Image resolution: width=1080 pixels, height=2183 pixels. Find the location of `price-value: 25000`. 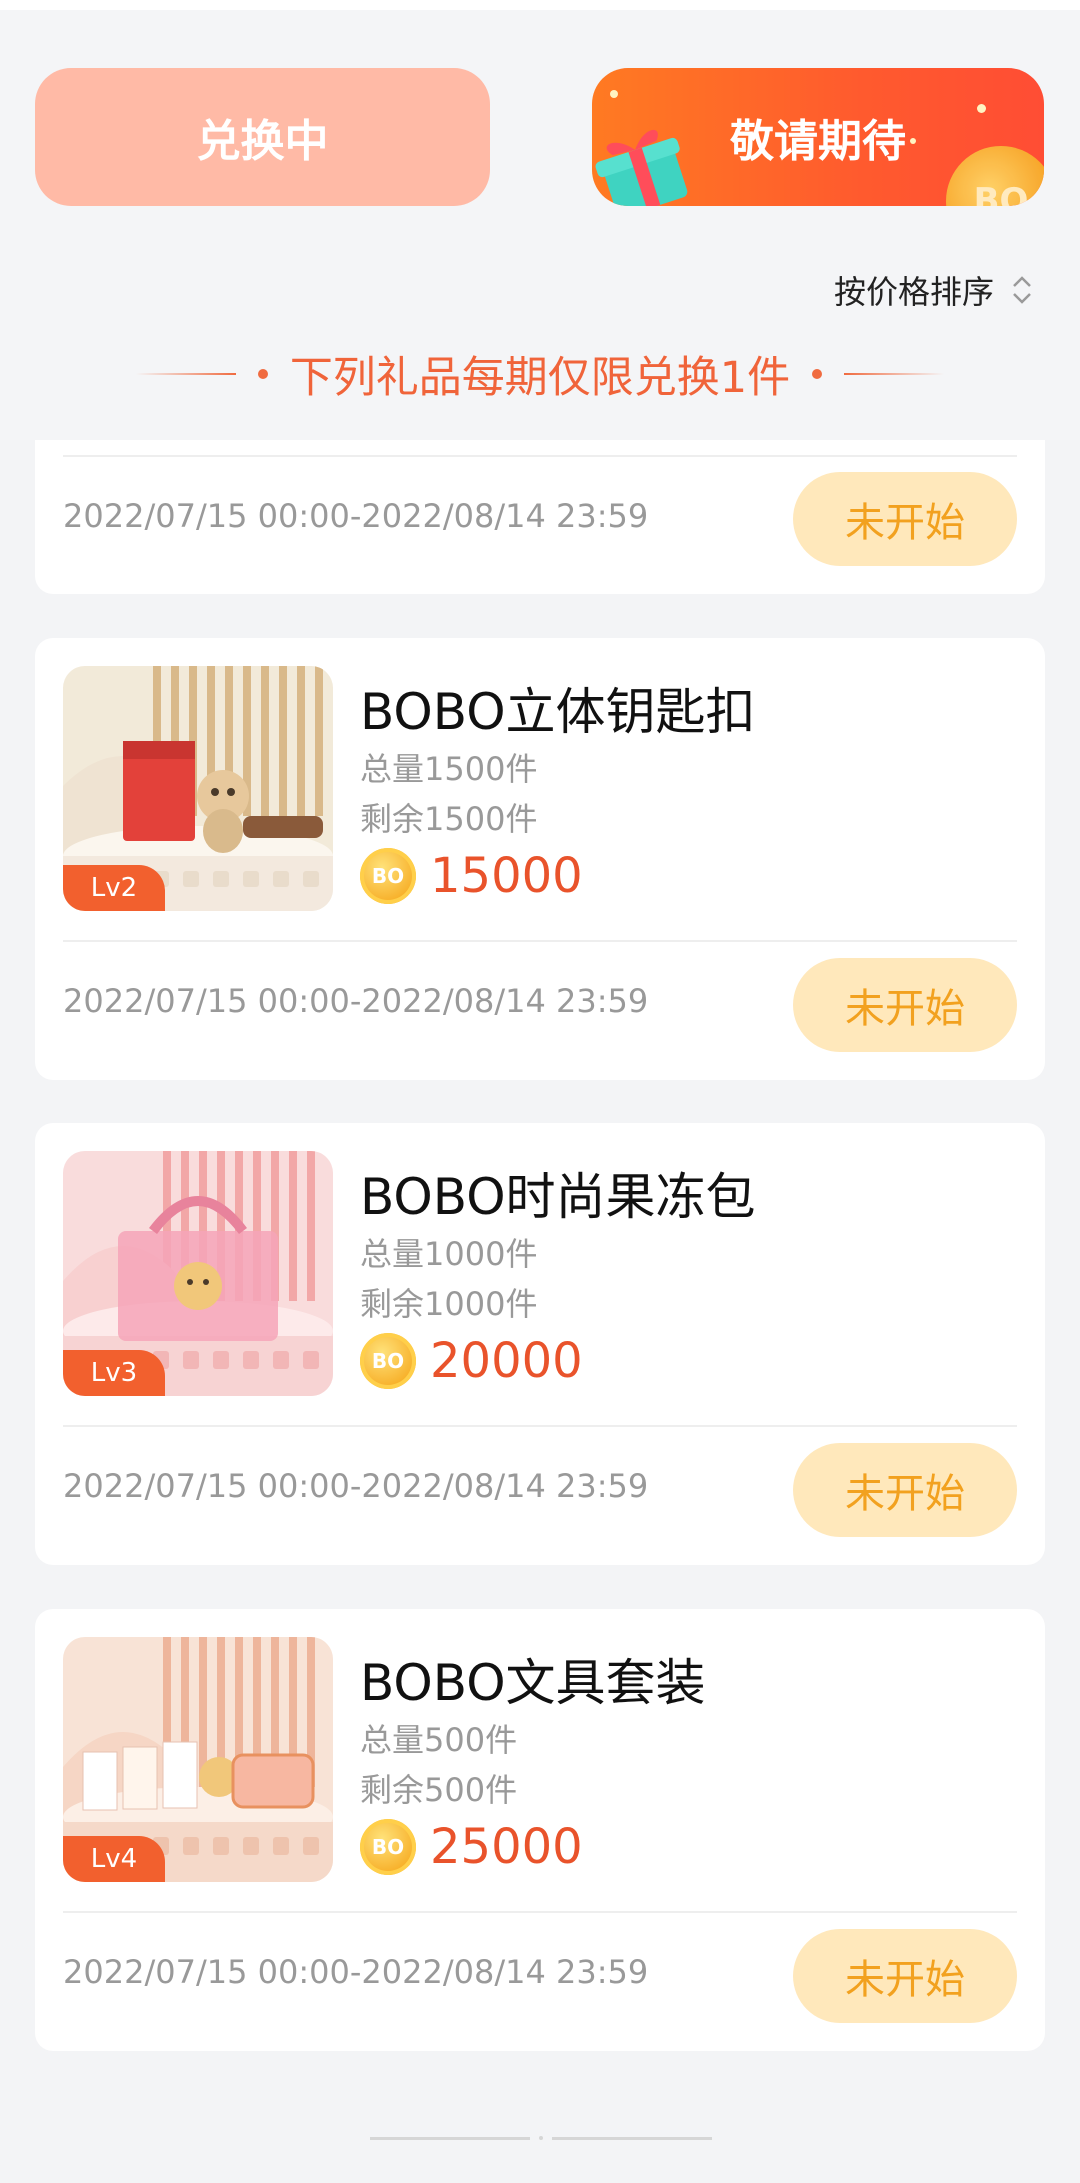

price-value: 25000 is located at coordinates (506, 1847).